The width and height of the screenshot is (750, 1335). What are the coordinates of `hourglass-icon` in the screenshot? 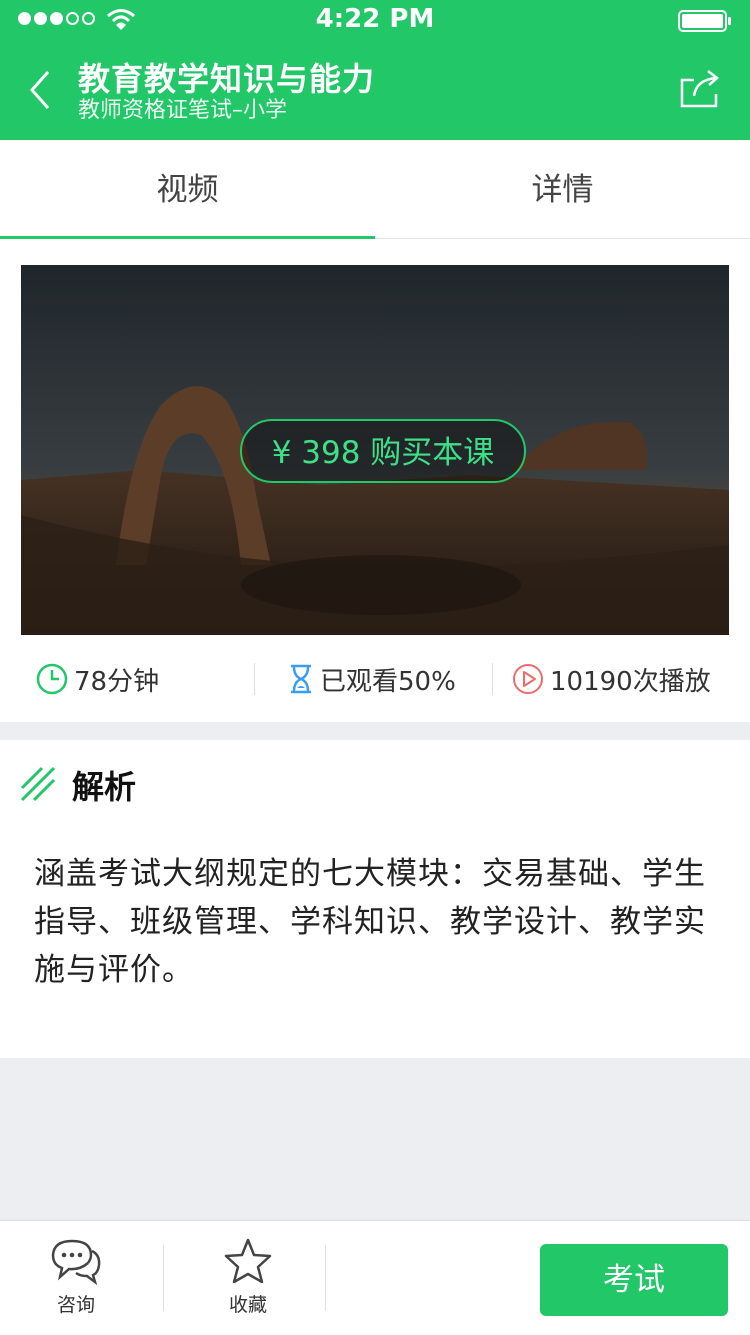 It's located at (301, 679).